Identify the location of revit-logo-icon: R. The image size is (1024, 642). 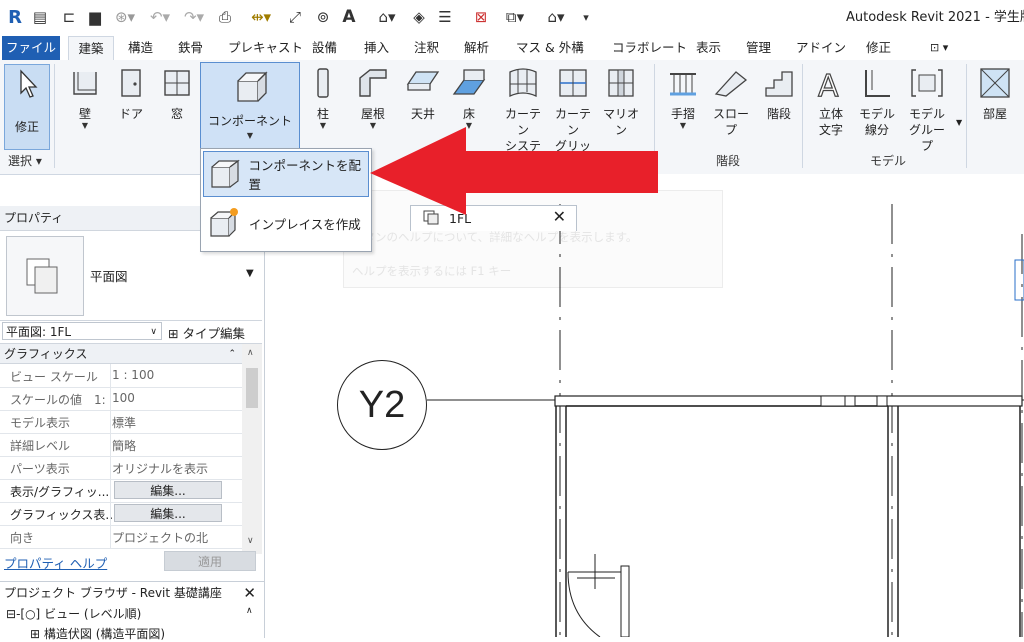
(15, 17).